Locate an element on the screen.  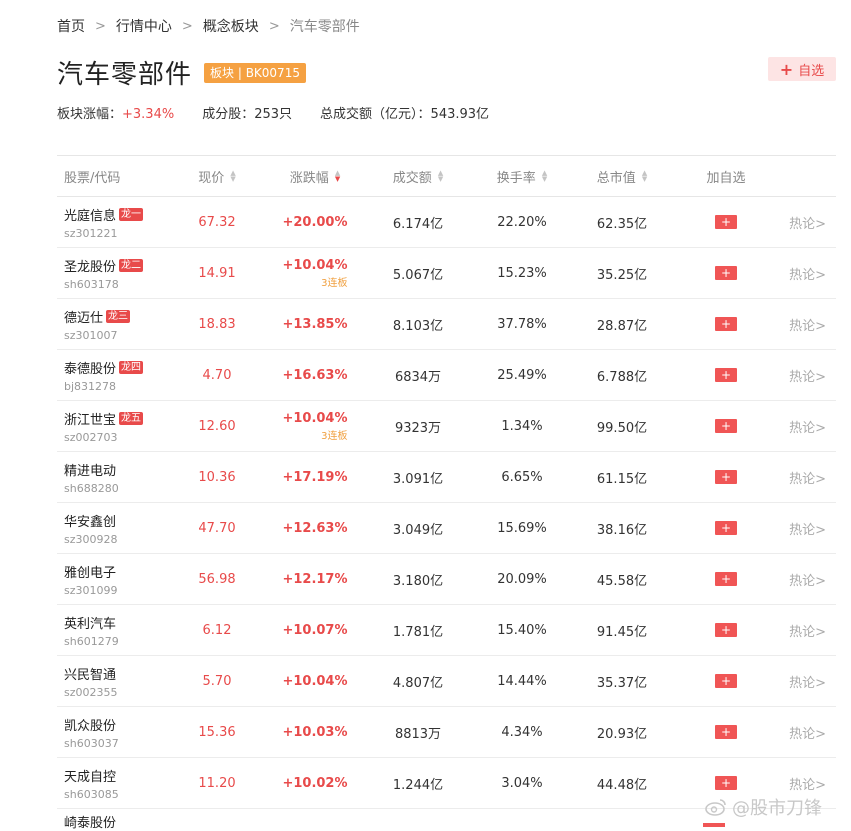
col-header-price: 现价 ▲ ▼ is located at coordinates (217, 176).